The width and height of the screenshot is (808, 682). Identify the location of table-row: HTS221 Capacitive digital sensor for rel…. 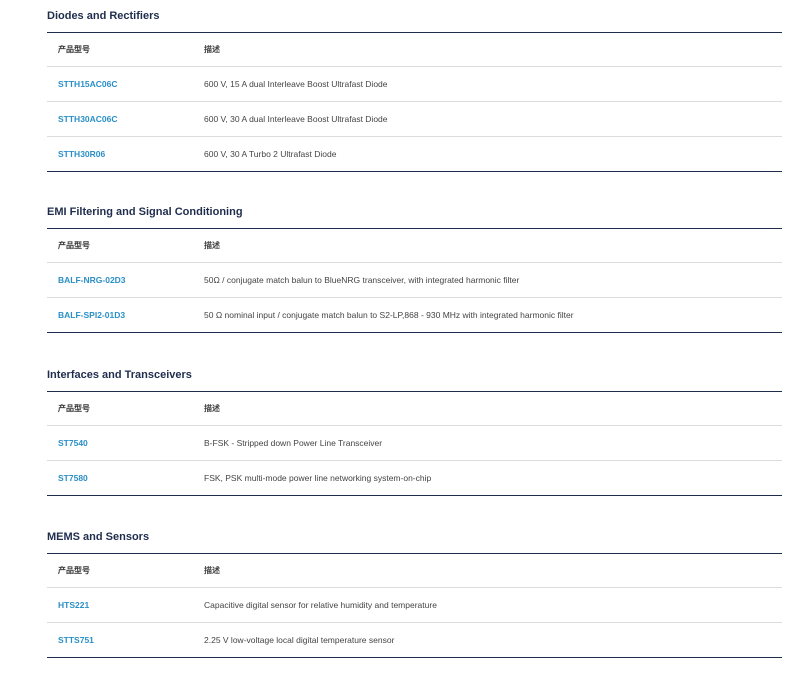
(414, 605).